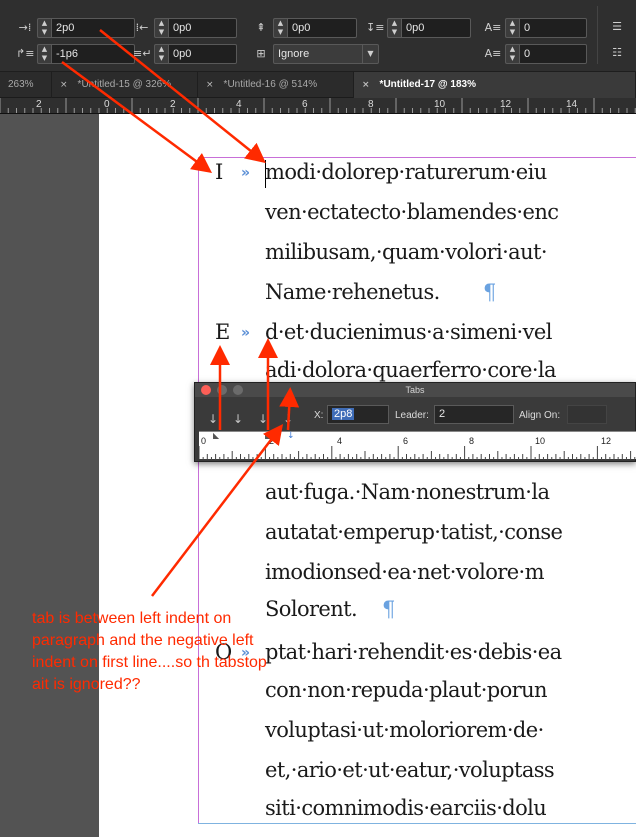 Image resolution: width=636 pixels, height=837 pixels. What do you see at coordinates (326, 54) in the screenshot?
I see `align-to-grid-select: Ignore ▼` at bounding box center [326, 54].